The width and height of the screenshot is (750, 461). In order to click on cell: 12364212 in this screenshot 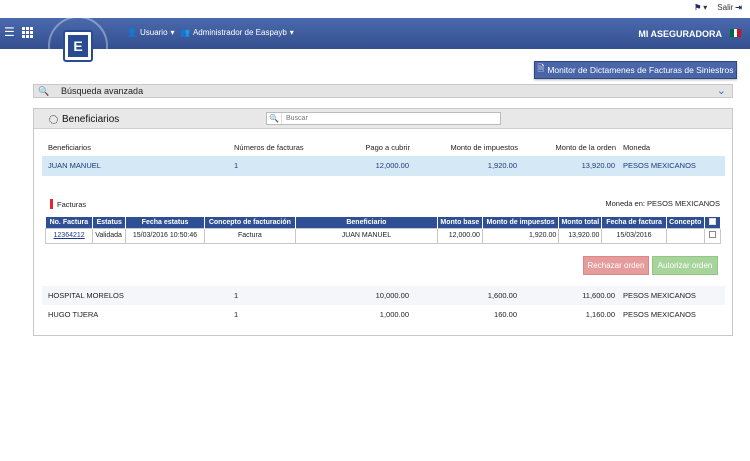, I will do `click(69, 235)`.